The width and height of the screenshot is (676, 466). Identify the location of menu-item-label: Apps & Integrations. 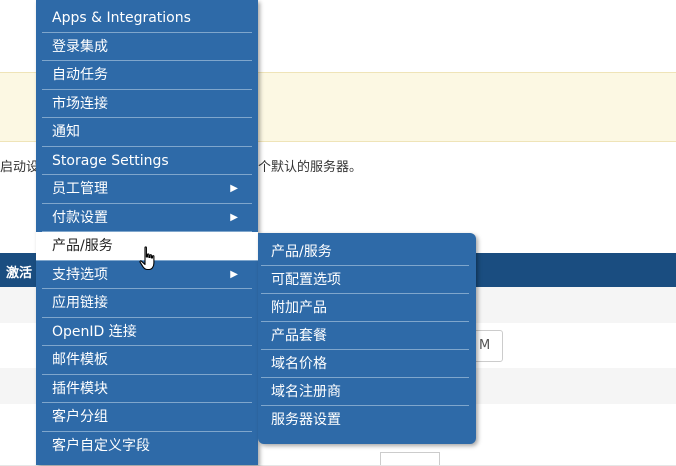
(121, 18).